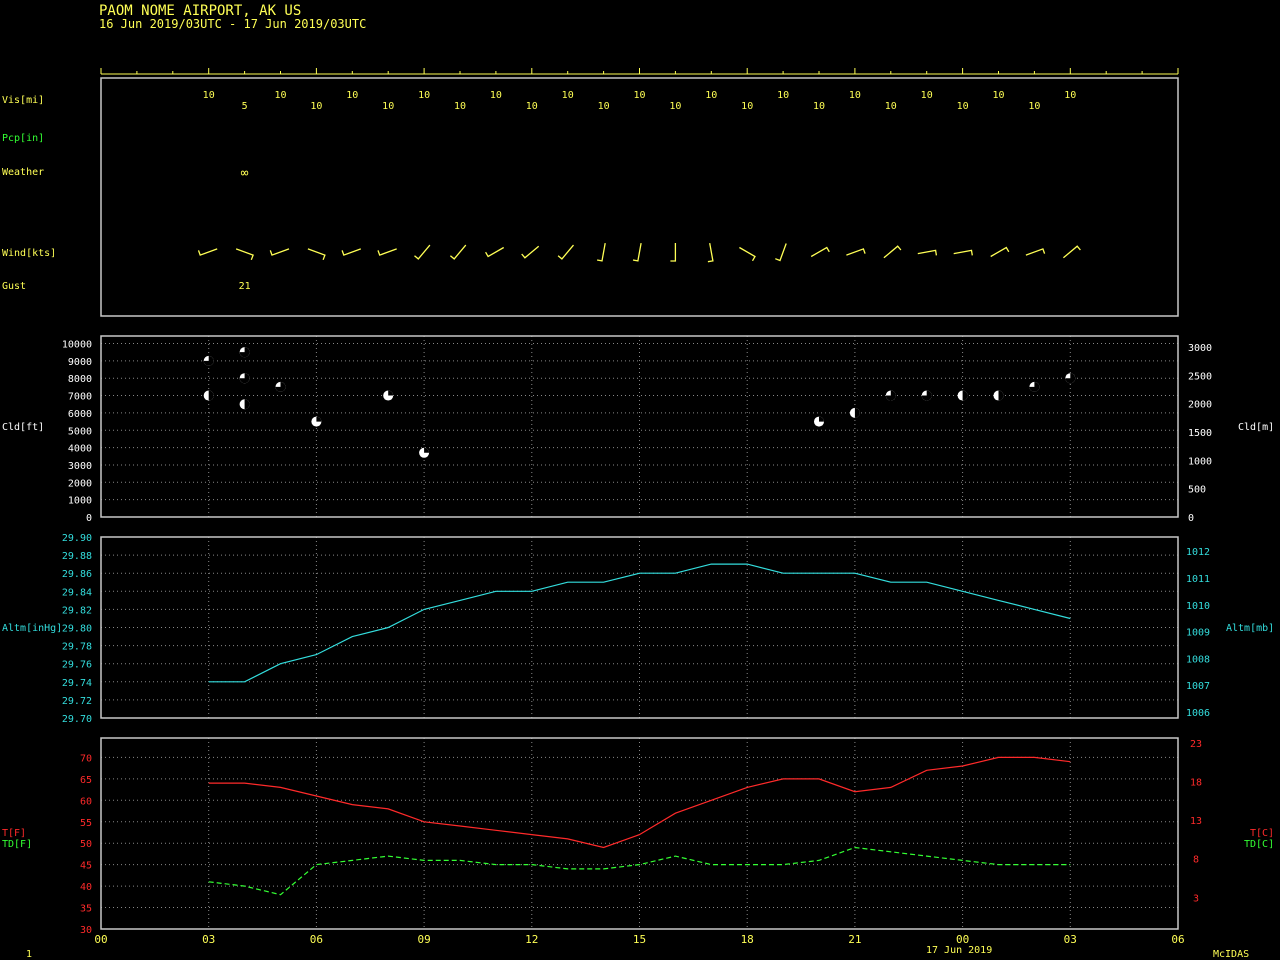 The image size is (1280, 960). What do you see at coordinates (77, 683) in the screenshot?
I see `altimeter-inhg-tick: 29.74` at bounding box center [77, 683].